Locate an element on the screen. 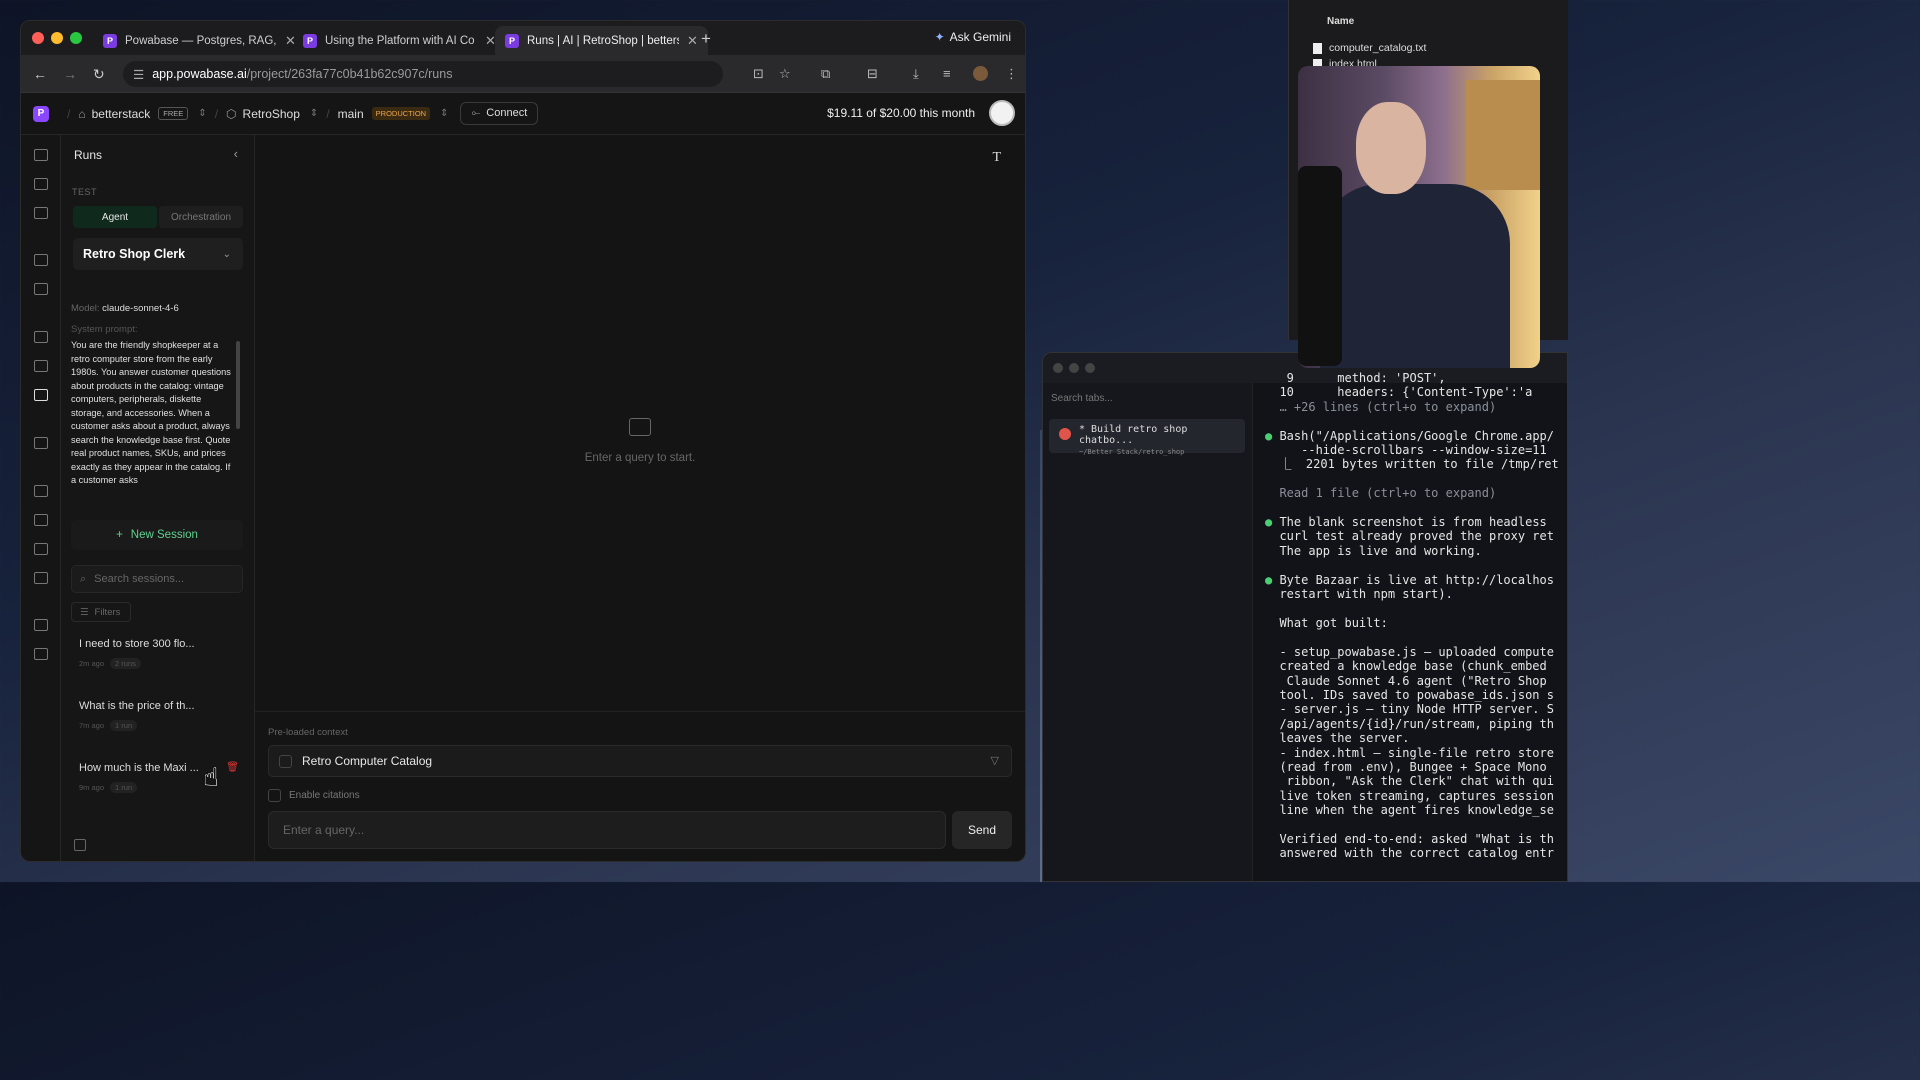 This screenshot has height=1080, width=1920. api-code-icon is located at coordinates (41, 625).